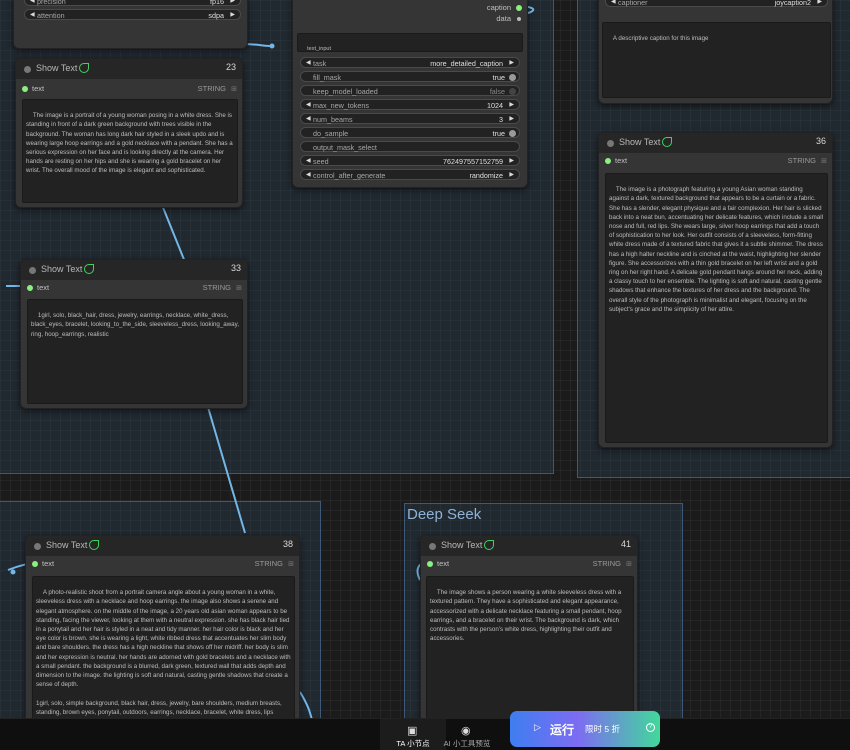  I want to click on model-loader-node: ◀ precision fp16 ▶ ◀ attention sdpa ▶, so click(130, 24).